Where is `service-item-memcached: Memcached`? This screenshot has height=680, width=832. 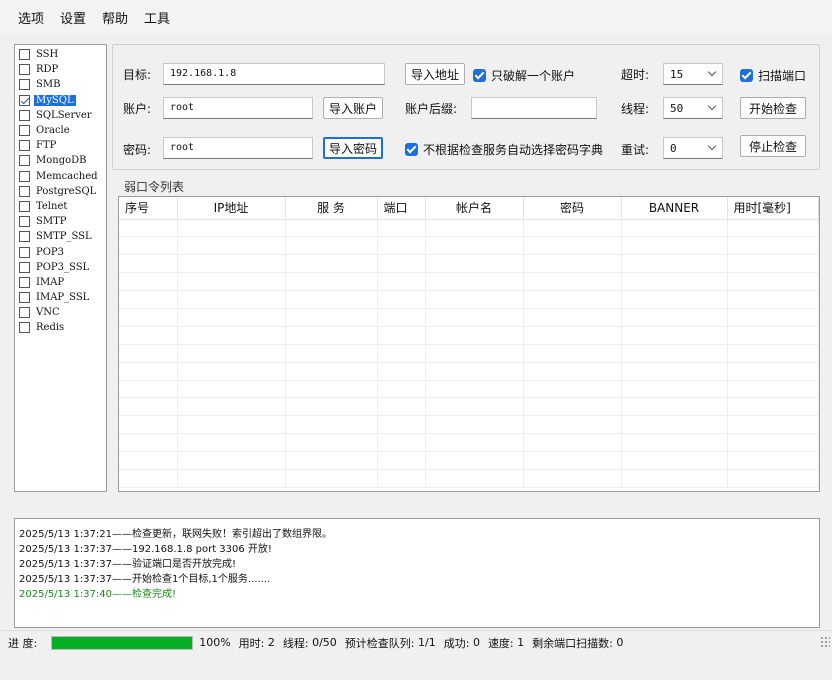 service-item-memcached: Memcached is located at coordinates (60, 176).